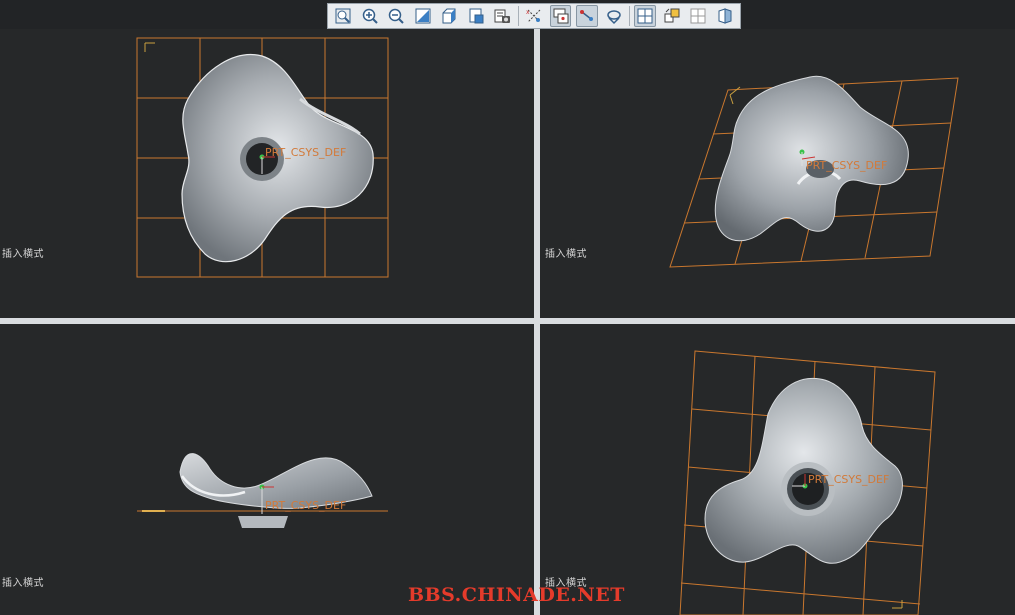  I want to click on spin-center-icon, so click(560, 16).